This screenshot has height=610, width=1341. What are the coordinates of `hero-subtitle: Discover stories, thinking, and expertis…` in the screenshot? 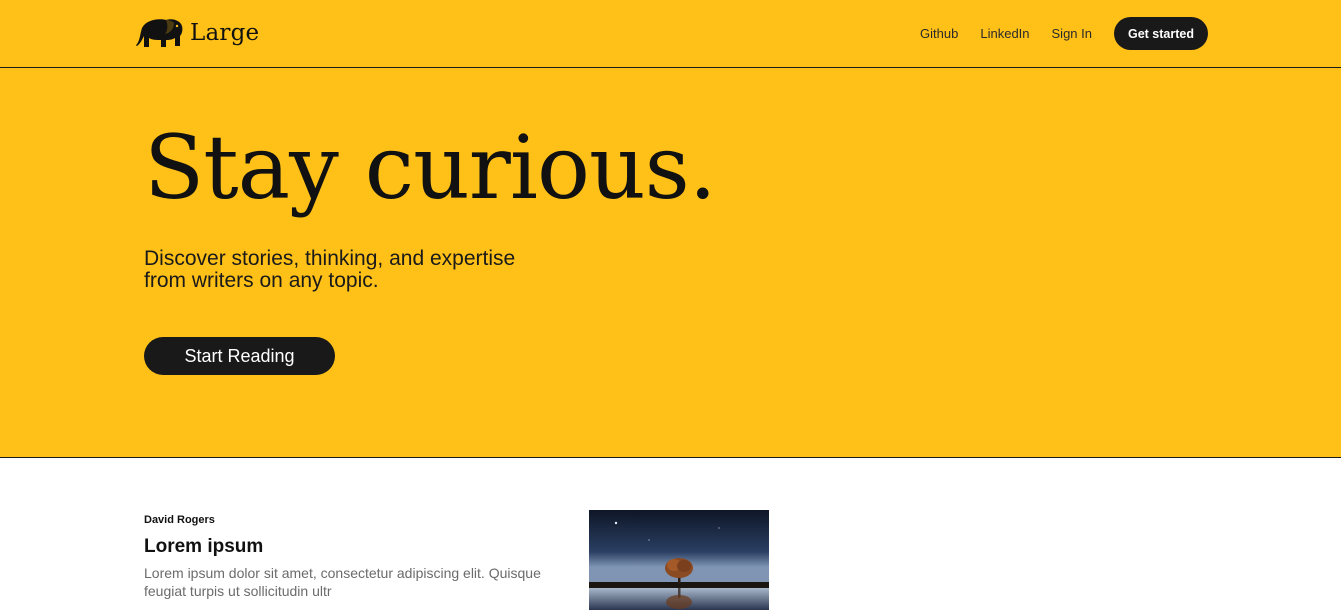 It's located at (330, 269).